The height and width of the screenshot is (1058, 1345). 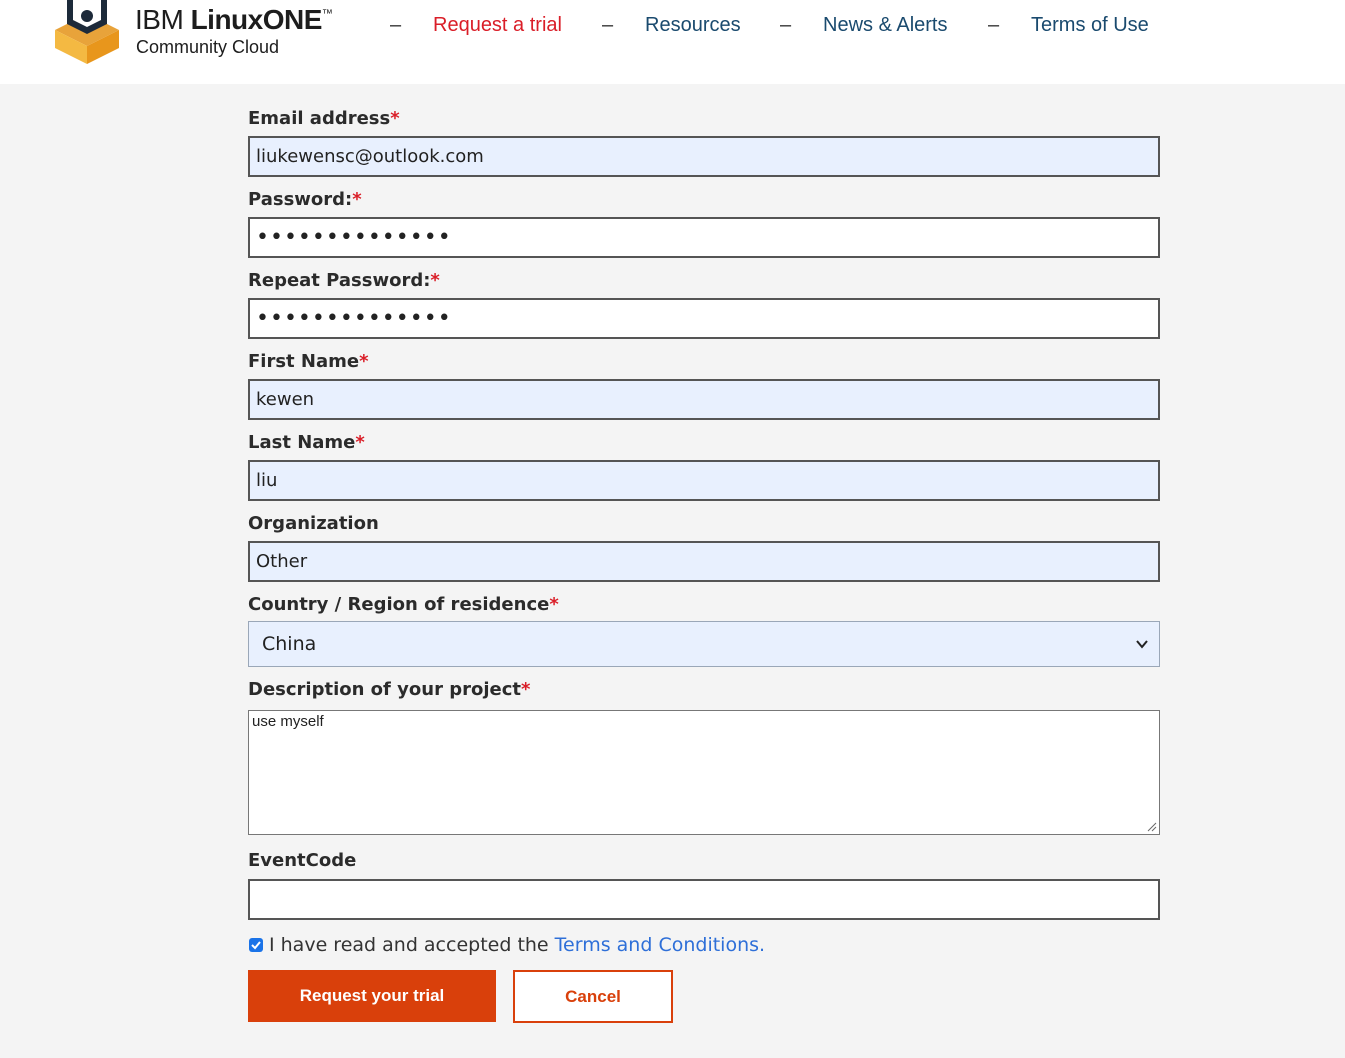 What do you see at coordinates (256, 19) in the screenshot?
I see `brand-bold: LinuxONE` at bounding box center [256, 19].